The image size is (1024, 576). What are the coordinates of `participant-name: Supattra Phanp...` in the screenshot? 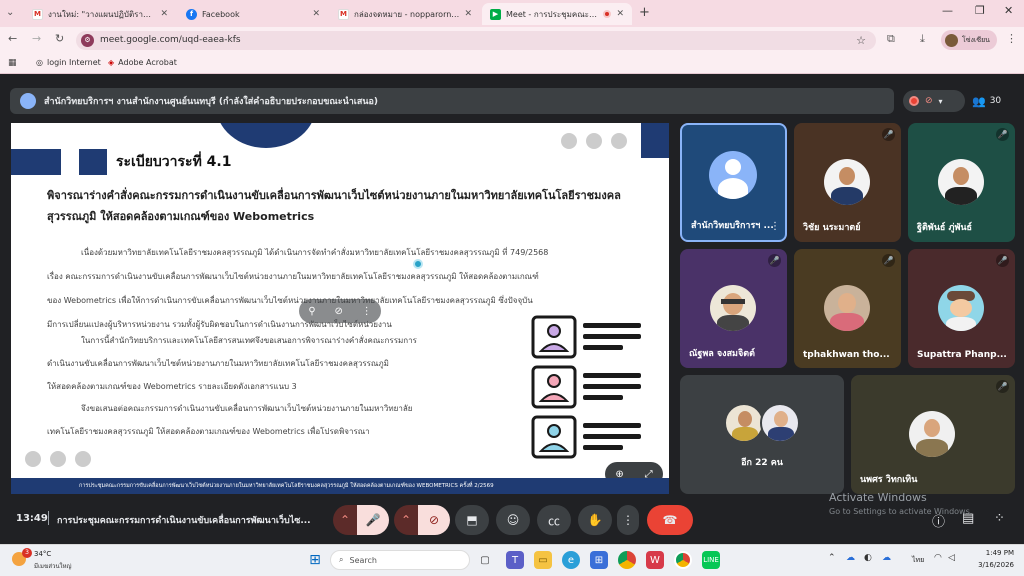 It's located at (962, 355).